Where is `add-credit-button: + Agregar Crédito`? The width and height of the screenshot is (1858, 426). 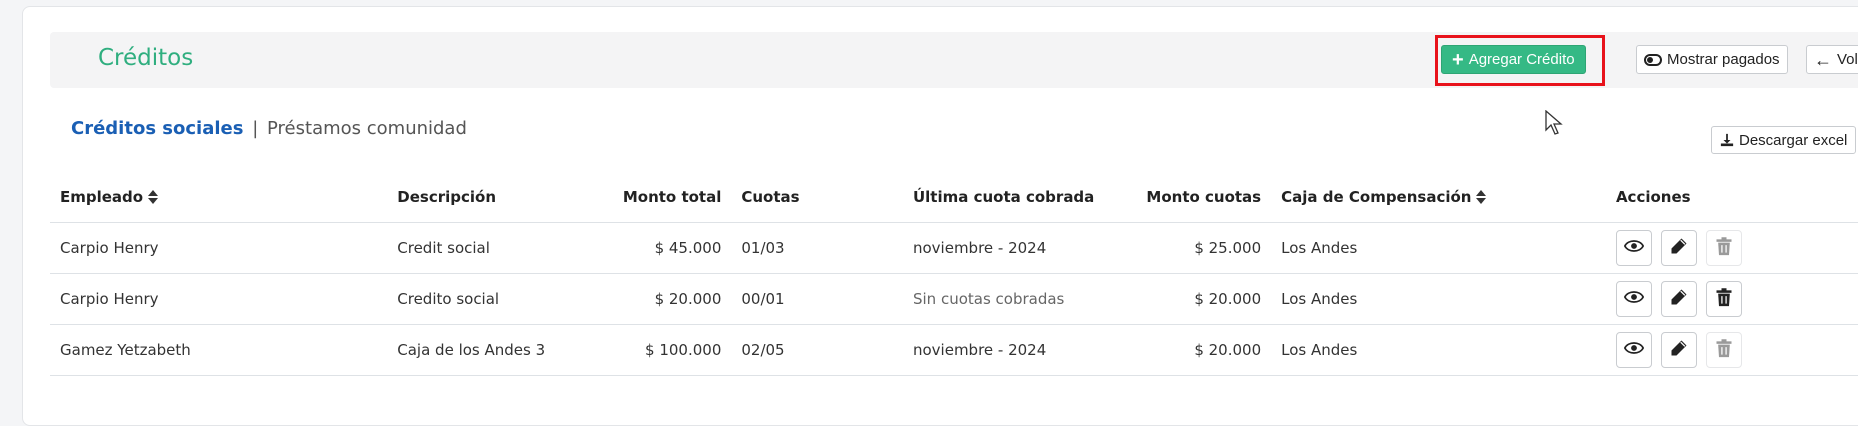
add-credit-button: + Agregar Crédito is located at coordinates (1513, 59).